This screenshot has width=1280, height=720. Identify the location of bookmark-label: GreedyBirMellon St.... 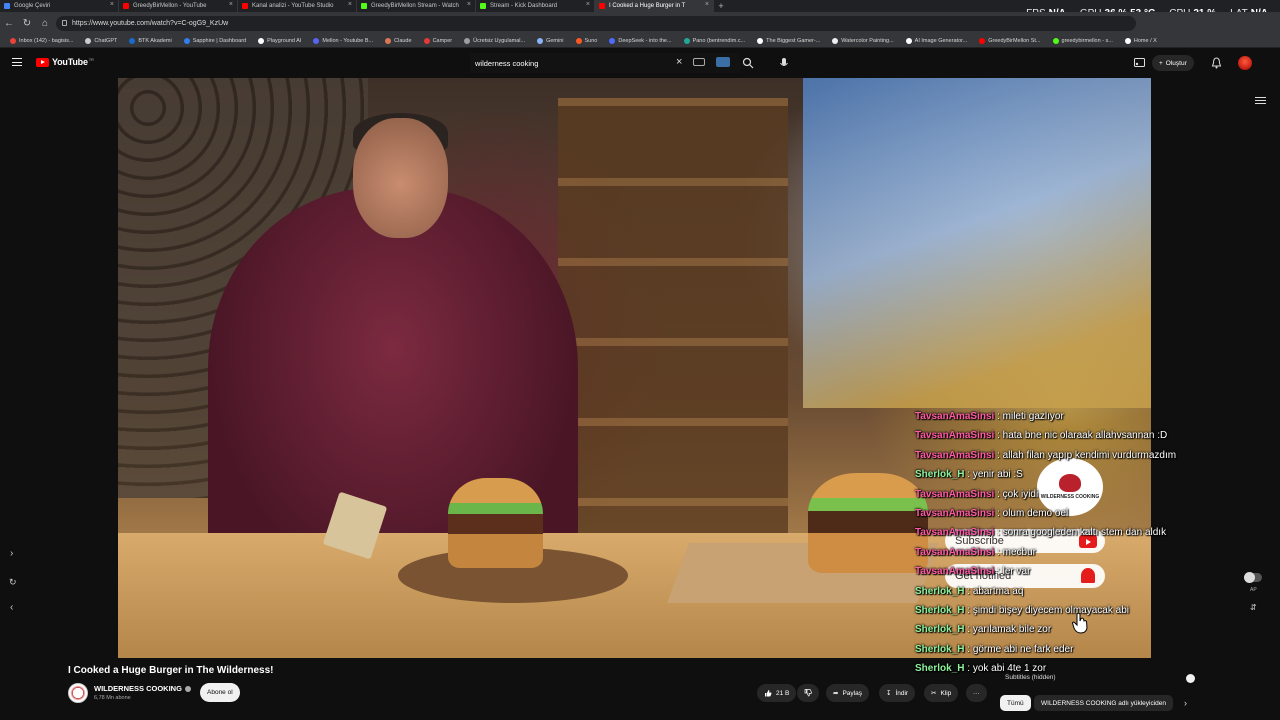
(1014, 40).